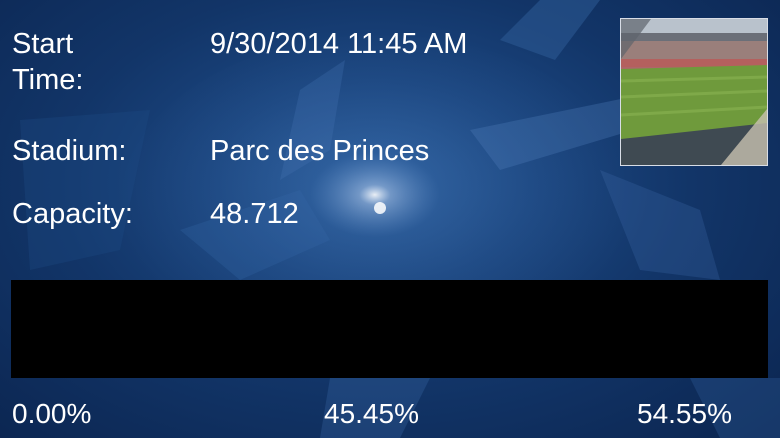 This screenshot has height=438, width=780. What do you see at coordinates (72, 214) in the screenshot?
I see `capacity-label: Capacity:` at bounding box center [72, 214].